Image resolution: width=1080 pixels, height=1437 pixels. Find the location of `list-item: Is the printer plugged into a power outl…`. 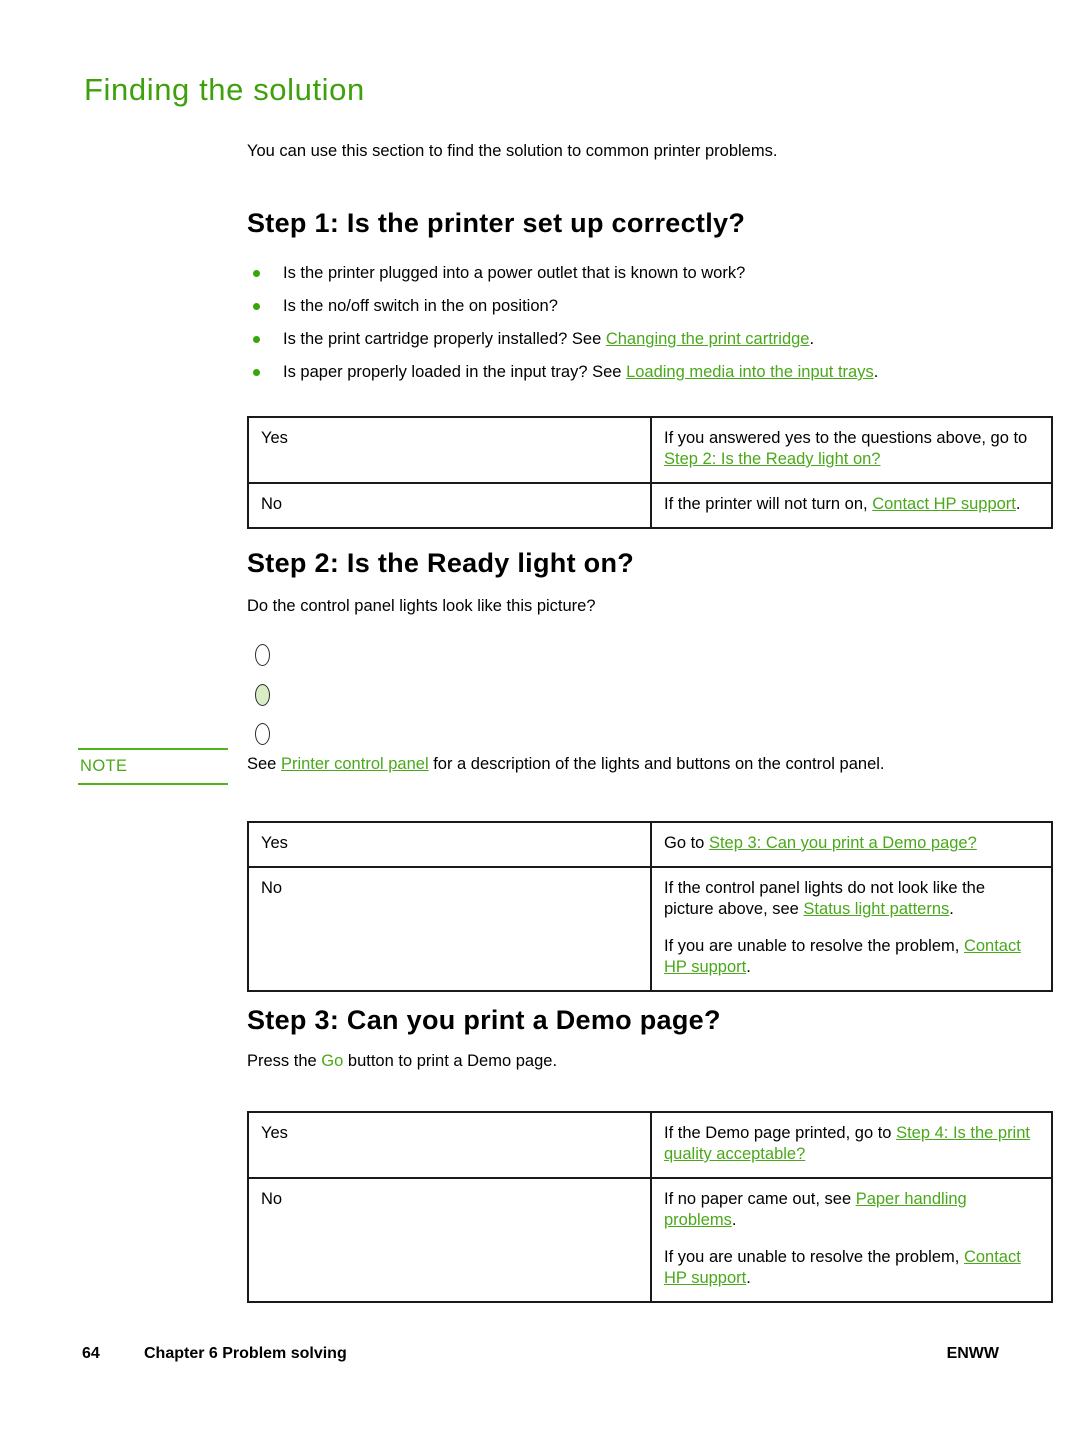

list-item: Is the printer plugged into a power outl… is located at coordinates (623, 273).